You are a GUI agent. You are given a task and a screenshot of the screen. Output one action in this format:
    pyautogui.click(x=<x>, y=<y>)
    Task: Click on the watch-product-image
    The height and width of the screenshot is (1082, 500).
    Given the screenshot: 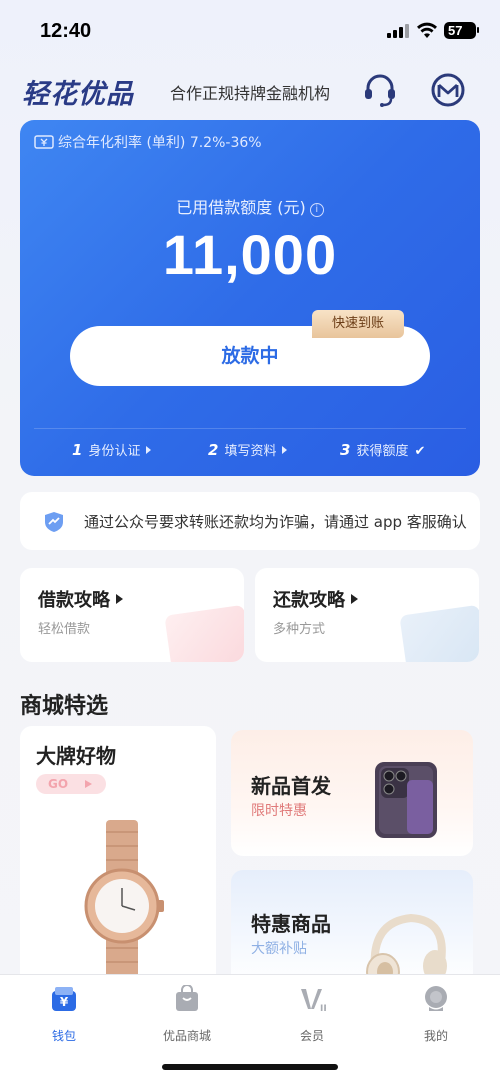 What is the action you would take?
    pyautogui.click(x=124, y=903)
    